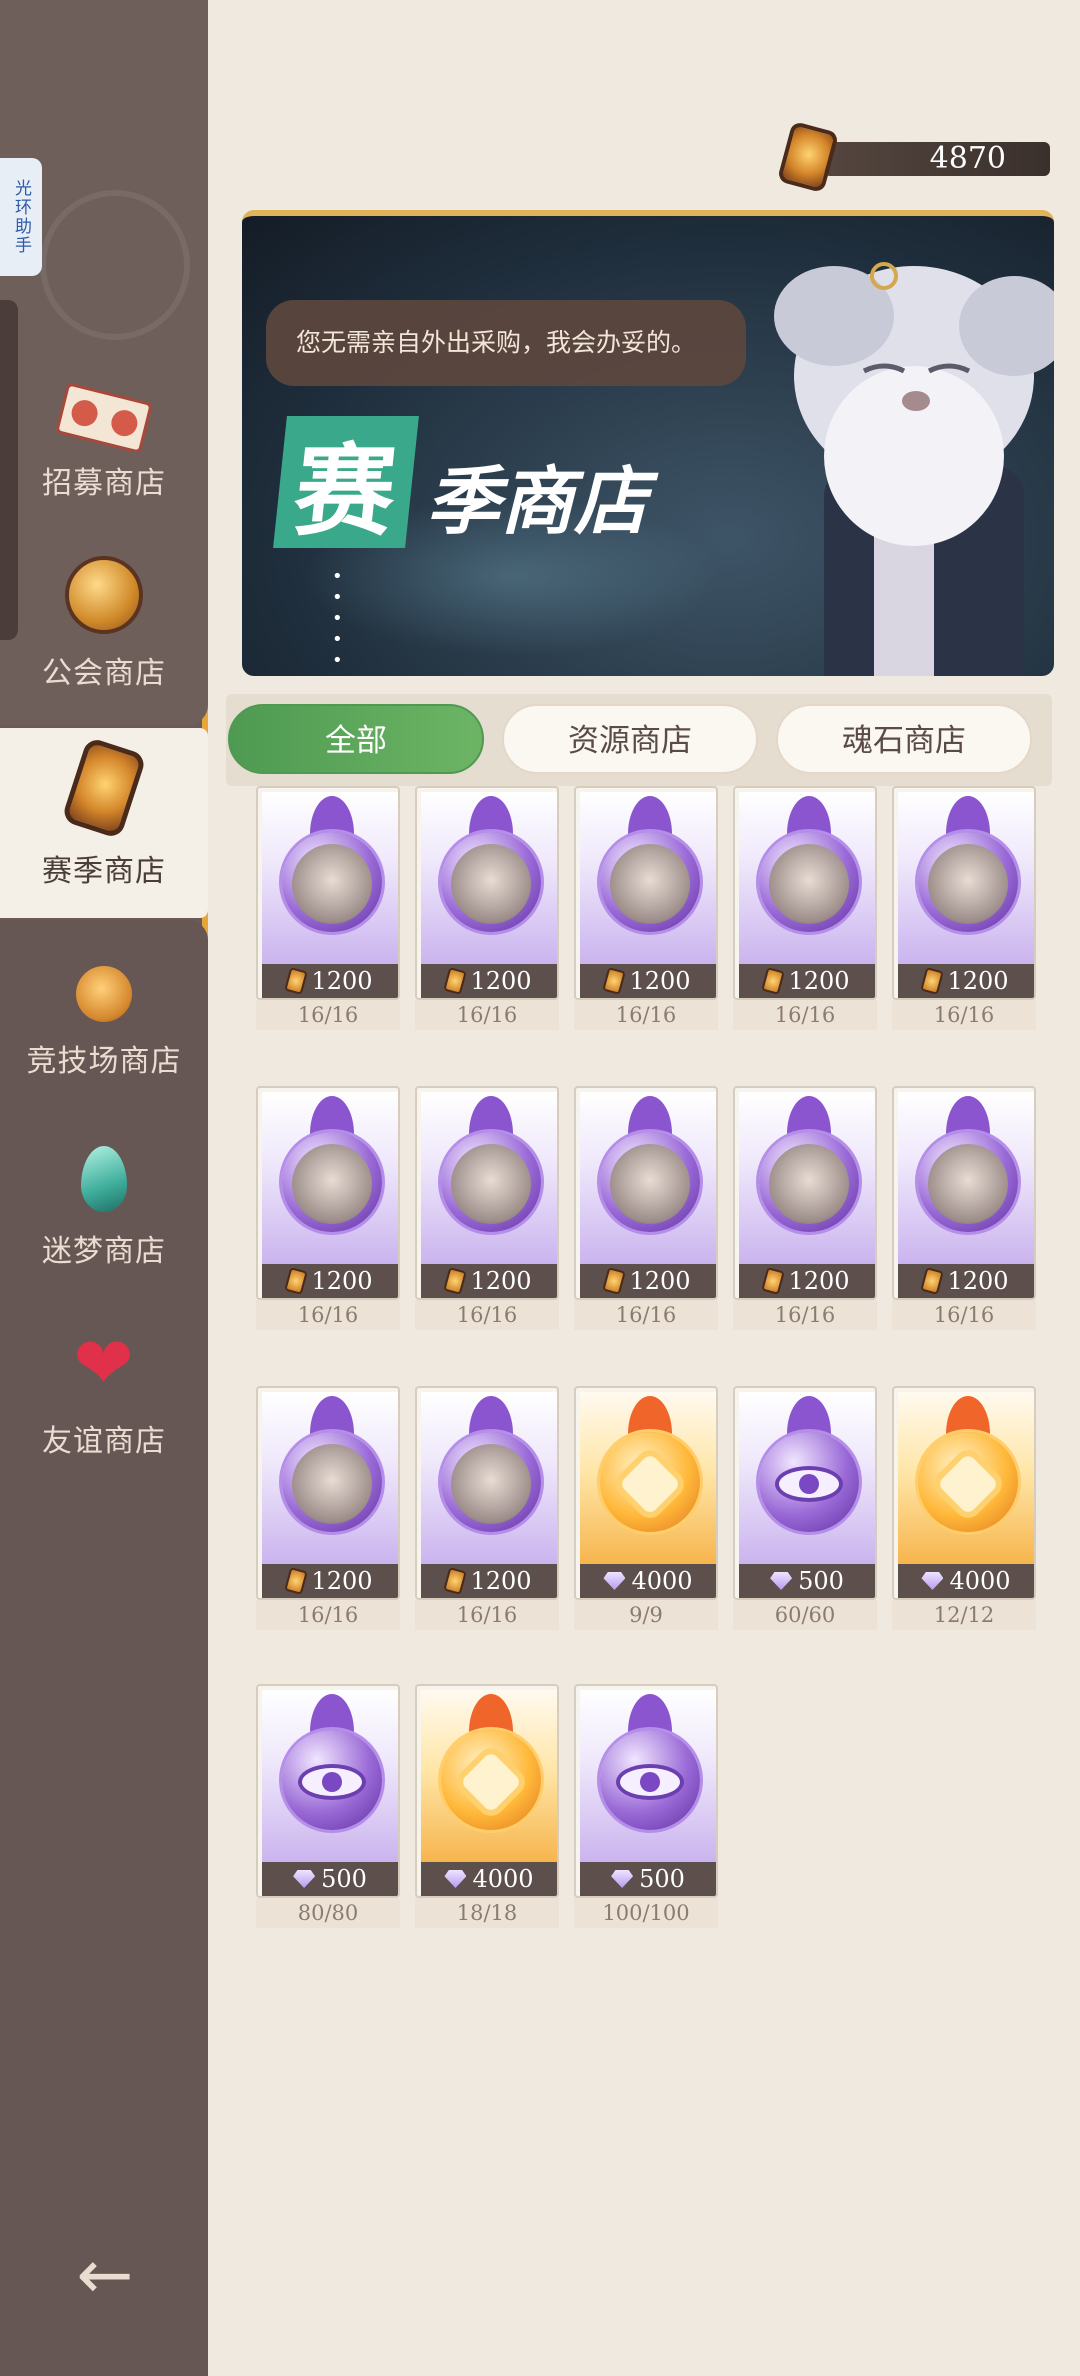  What do you see at coordinates (104, 673) in the screenshot?
I see `sidebar-item-label: 公会商店` at bounding box center [104, 673].